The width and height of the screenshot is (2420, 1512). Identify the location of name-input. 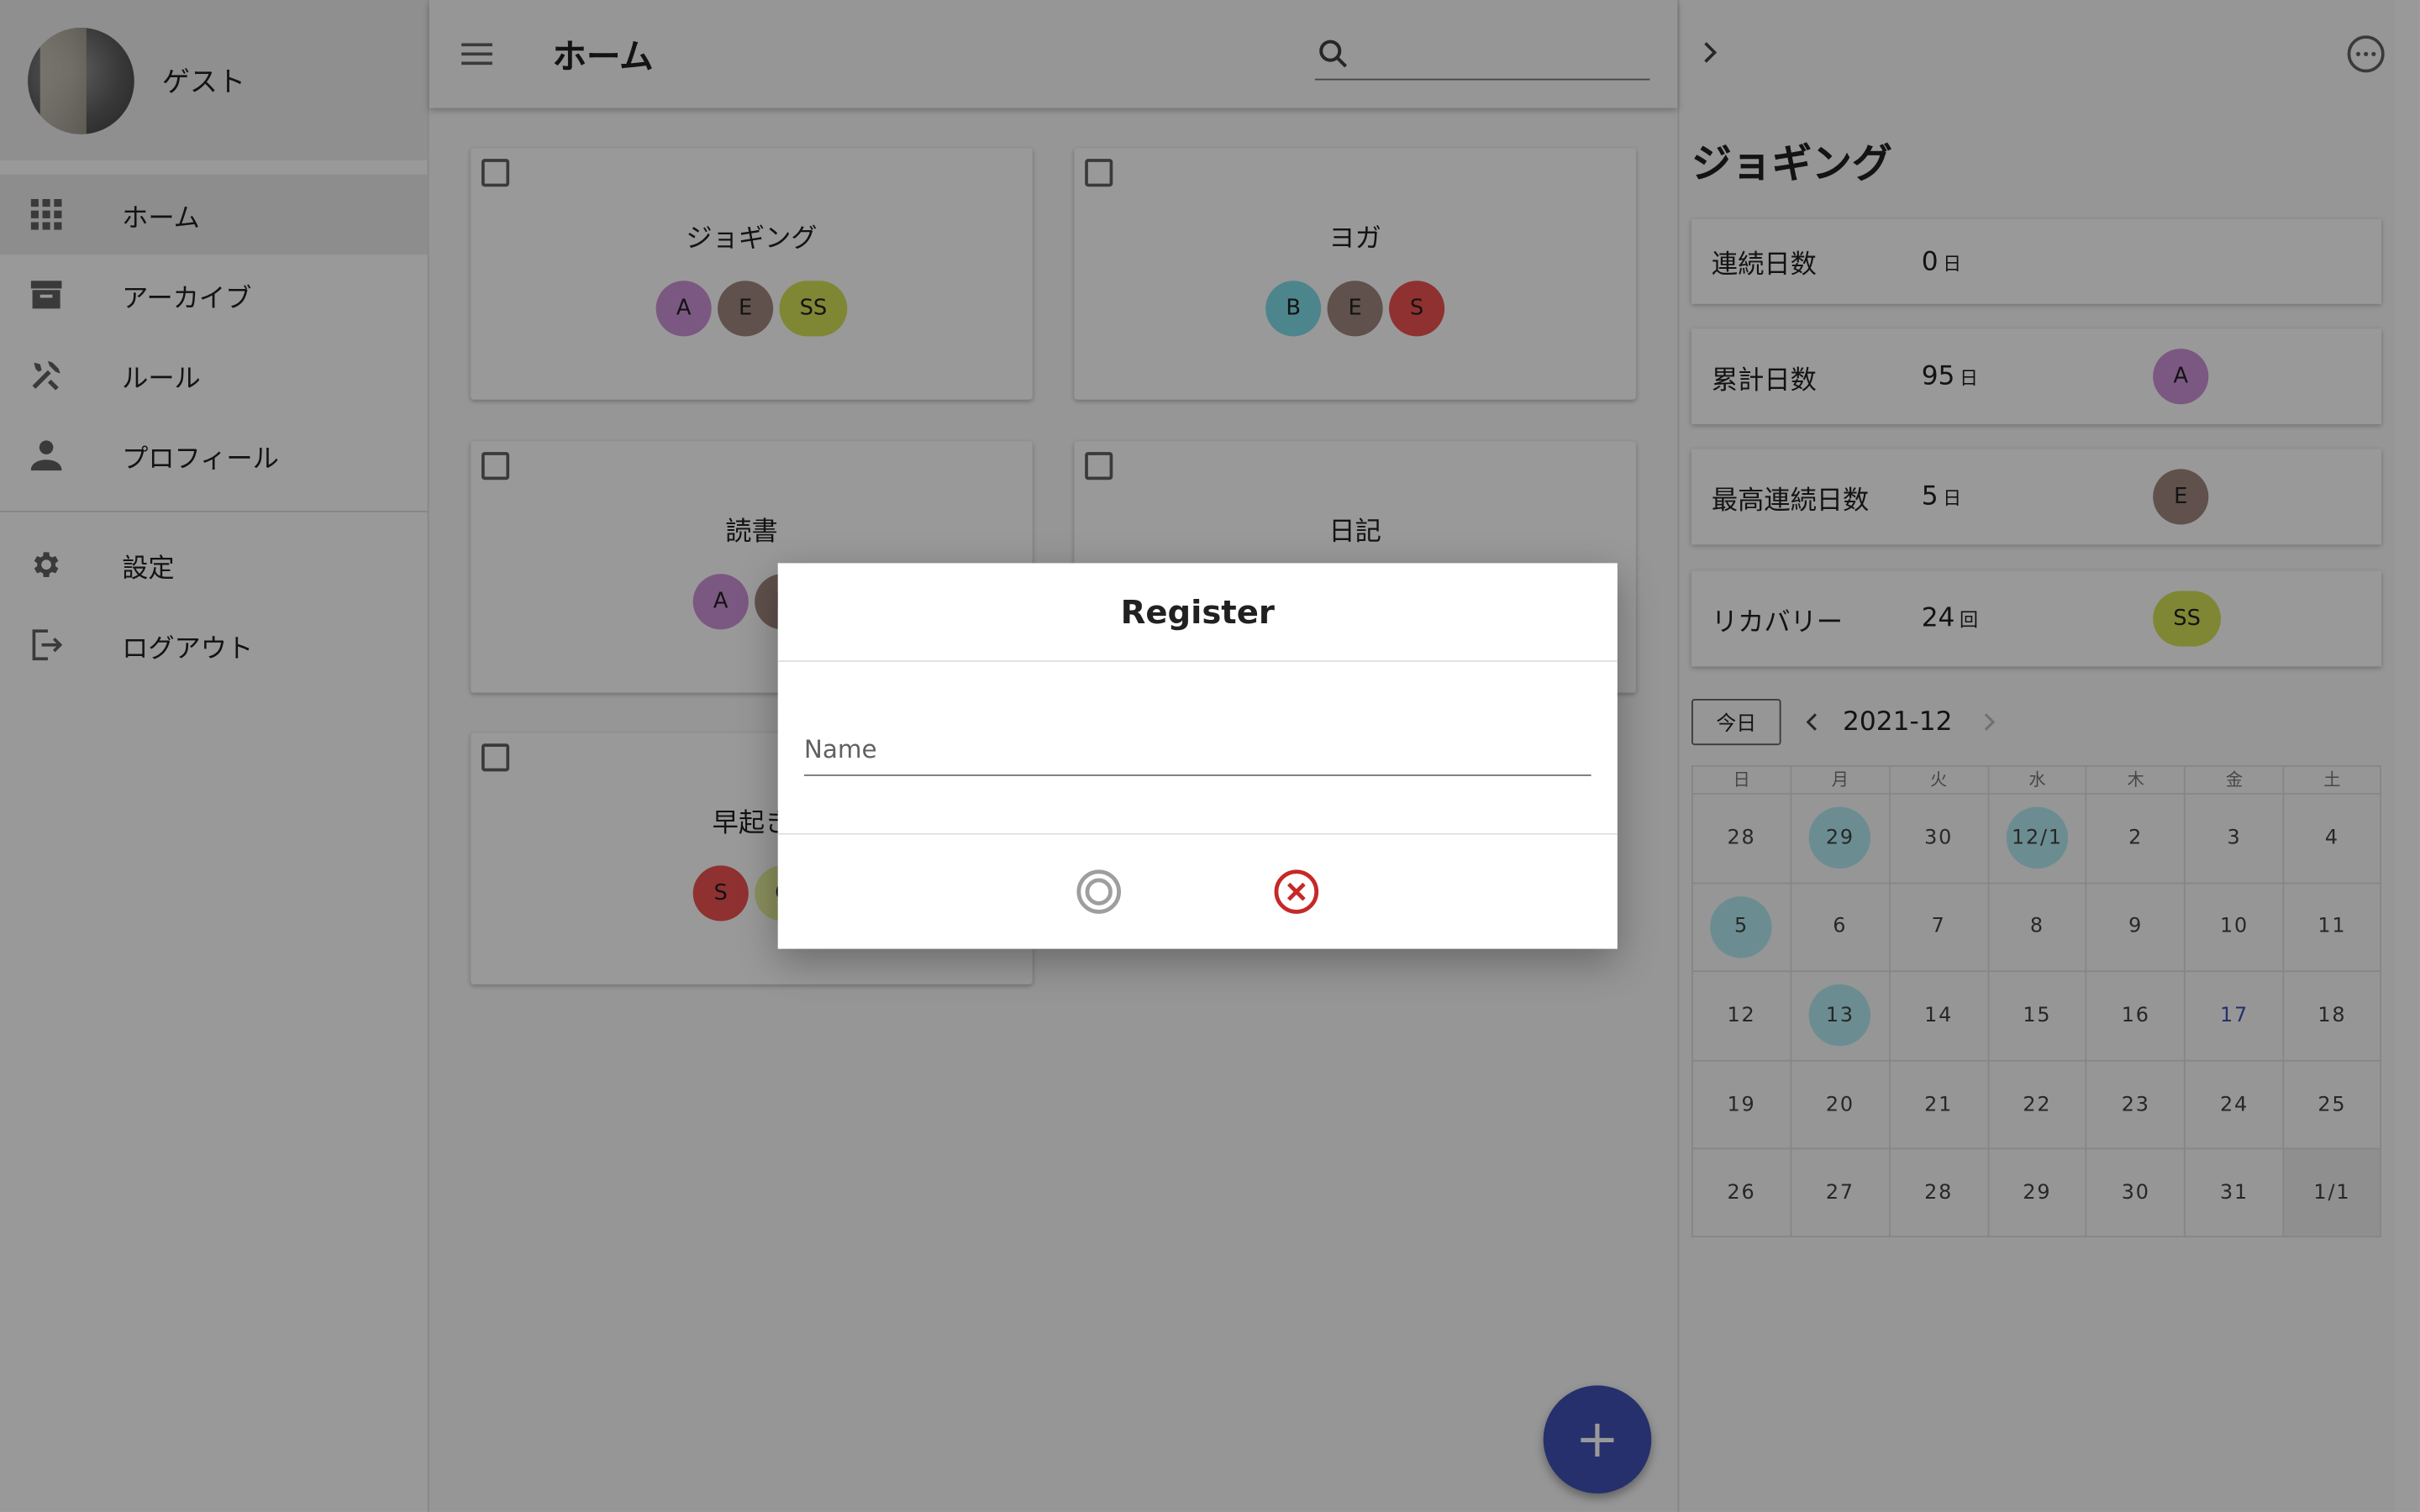
(1197, 749).